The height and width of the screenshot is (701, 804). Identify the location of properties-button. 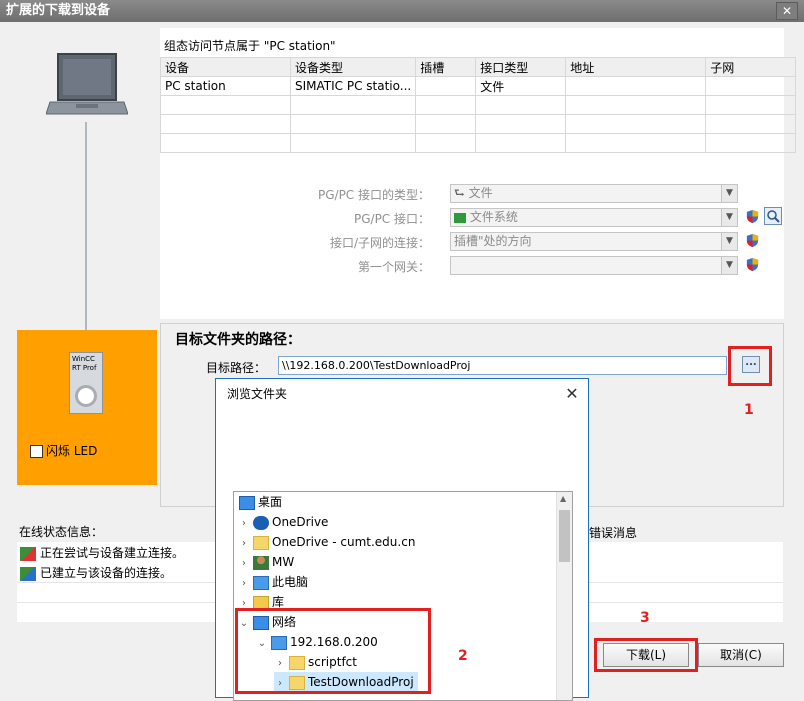
(773, 216).